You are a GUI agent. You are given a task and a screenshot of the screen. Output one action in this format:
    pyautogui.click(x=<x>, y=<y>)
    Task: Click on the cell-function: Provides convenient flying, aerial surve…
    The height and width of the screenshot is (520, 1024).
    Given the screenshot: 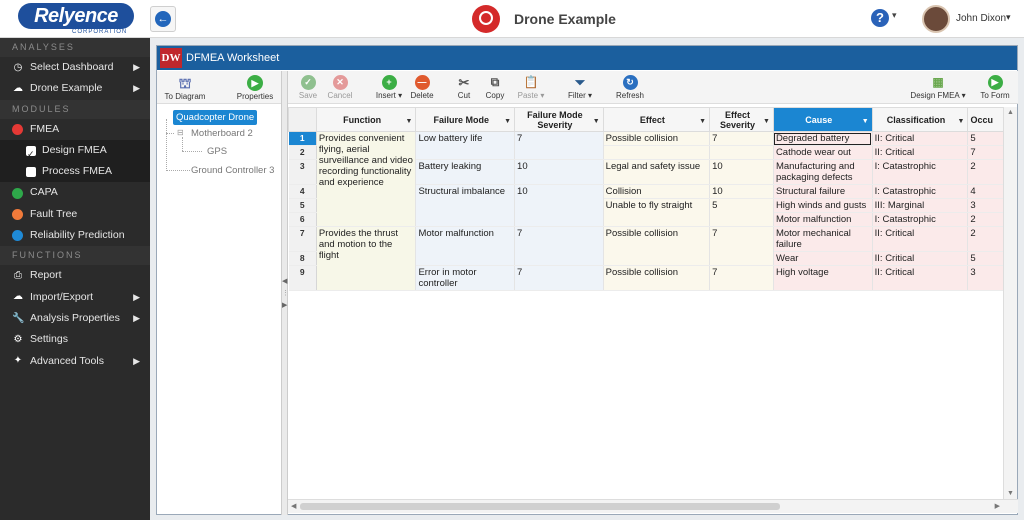 What is the action you would take?
    pyautogui.click(x=366, y=179)
    